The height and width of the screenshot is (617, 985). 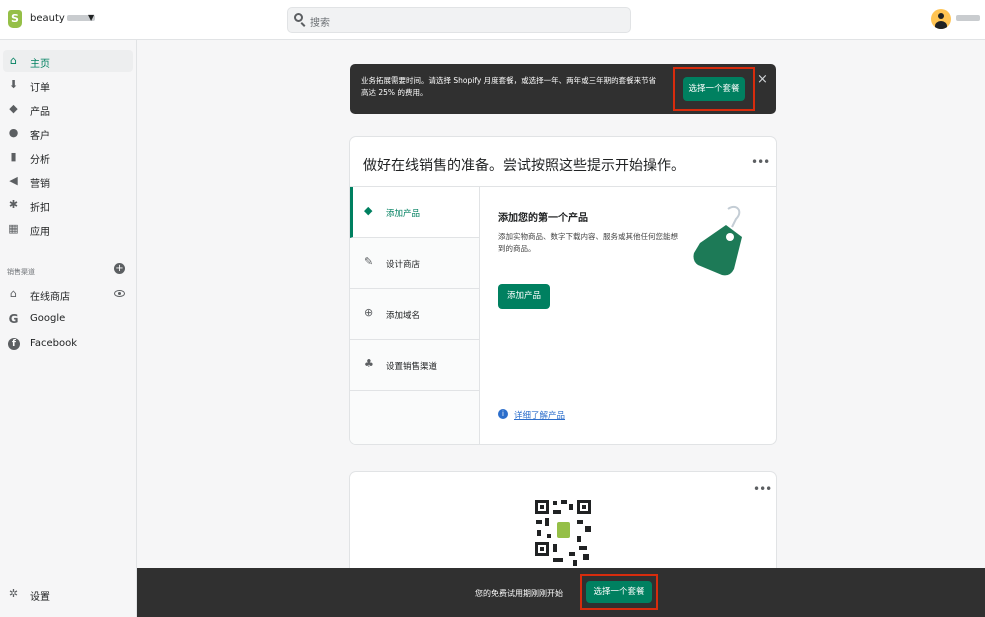 I want to click on brush-icon: ✎, so click(x=369, y=261).